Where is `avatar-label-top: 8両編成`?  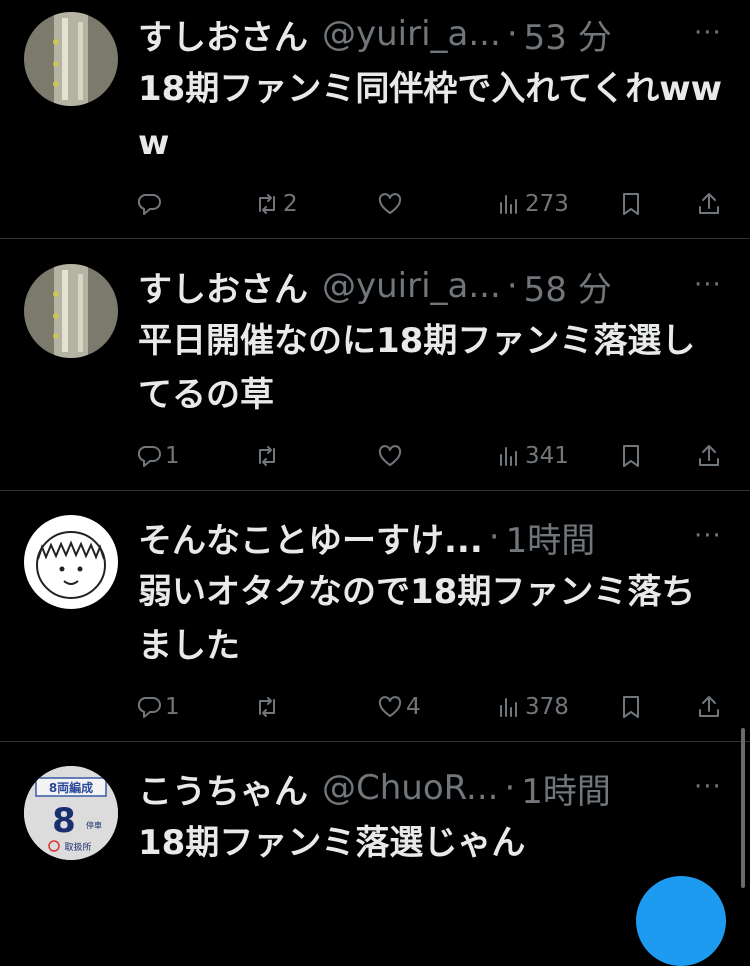
avatar-label-top: 8両編成 is located at coordinates (71, 787).